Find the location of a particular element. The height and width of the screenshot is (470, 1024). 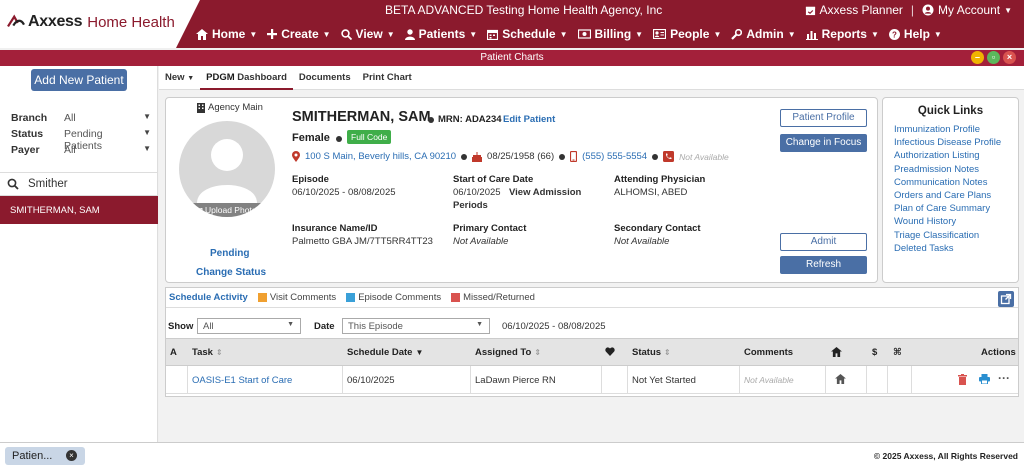

edit-patient-link: Edit Patient is located at coordinates (529, 119).